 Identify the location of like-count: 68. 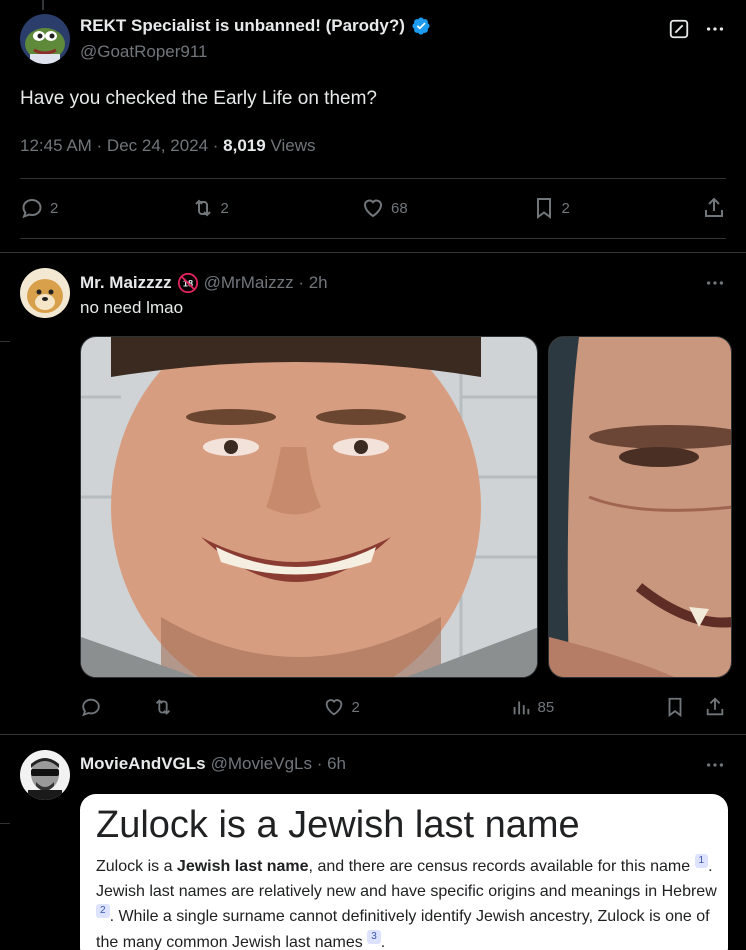
(399, 208).